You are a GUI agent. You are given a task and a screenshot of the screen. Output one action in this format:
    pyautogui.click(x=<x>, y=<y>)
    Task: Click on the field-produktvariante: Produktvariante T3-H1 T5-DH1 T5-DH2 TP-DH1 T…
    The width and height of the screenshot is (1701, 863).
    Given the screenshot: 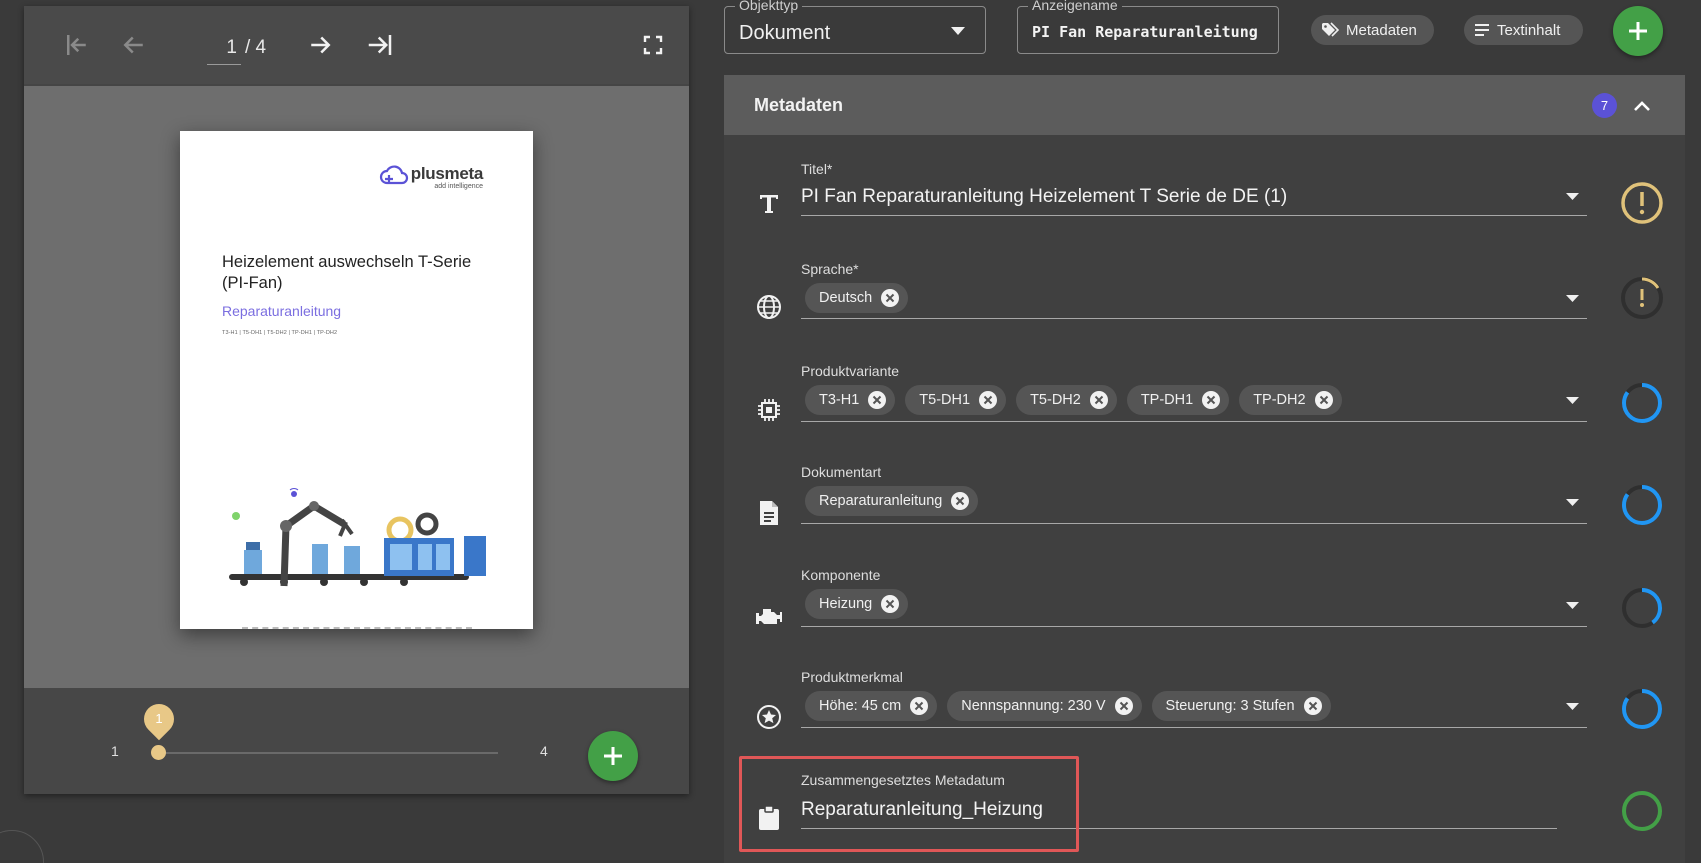 What is the action you would take?
    pyautogui.click(x=1204, y=406)
    